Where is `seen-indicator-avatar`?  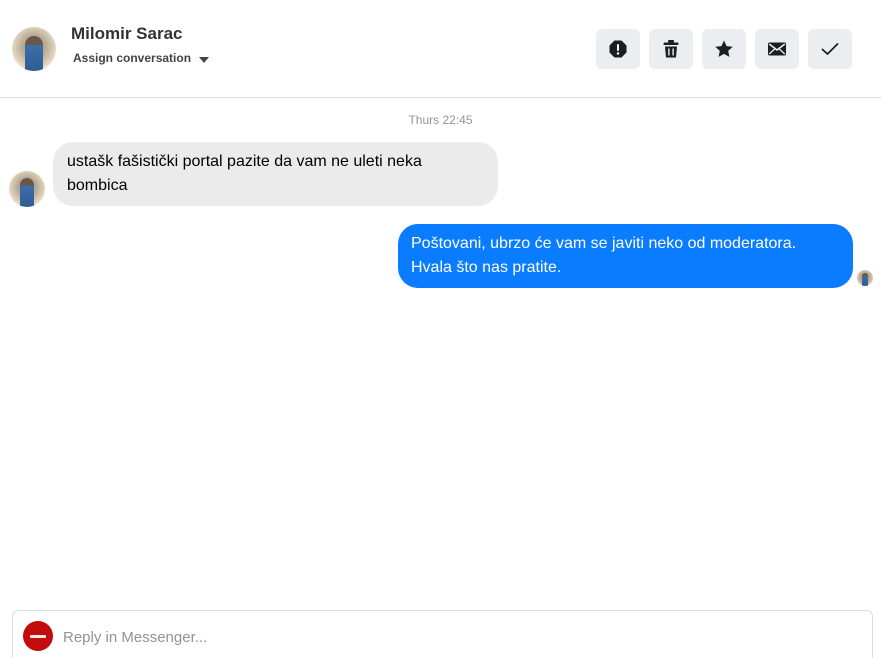
seen-indicator-avatar is located at coordinates (865, 278).